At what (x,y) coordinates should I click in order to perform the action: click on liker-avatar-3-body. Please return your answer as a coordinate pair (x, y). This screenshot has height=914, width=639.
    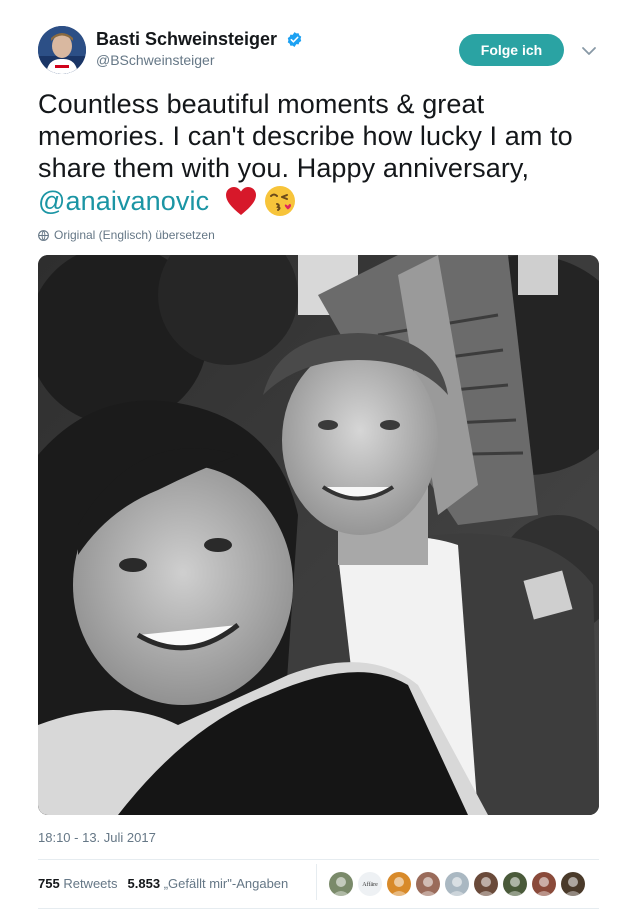
    Looking at the image, I should click on (399, 893).